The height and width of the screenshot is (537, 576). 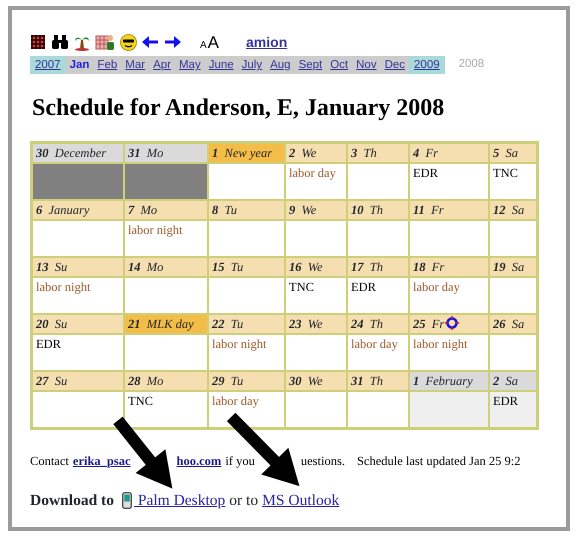 What do you see at coordinates (246, 152) in the screenshot?
I see `day-header: 1 New year` at bounding box center [246, 152].